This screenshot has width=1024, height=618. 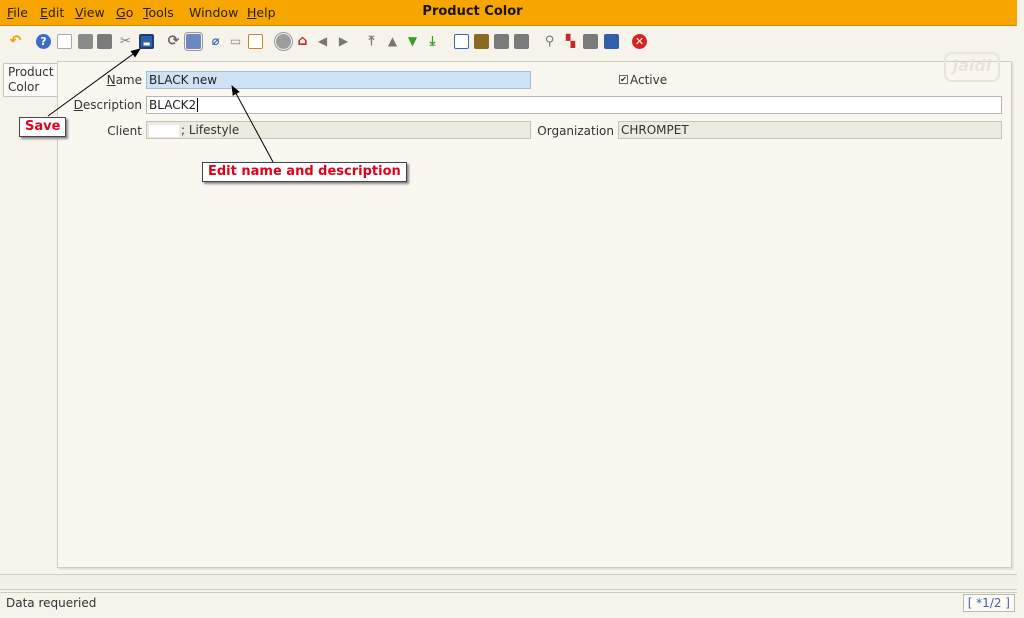 I want to click on active-checkbox: ✔, so click(x=623, y=79).